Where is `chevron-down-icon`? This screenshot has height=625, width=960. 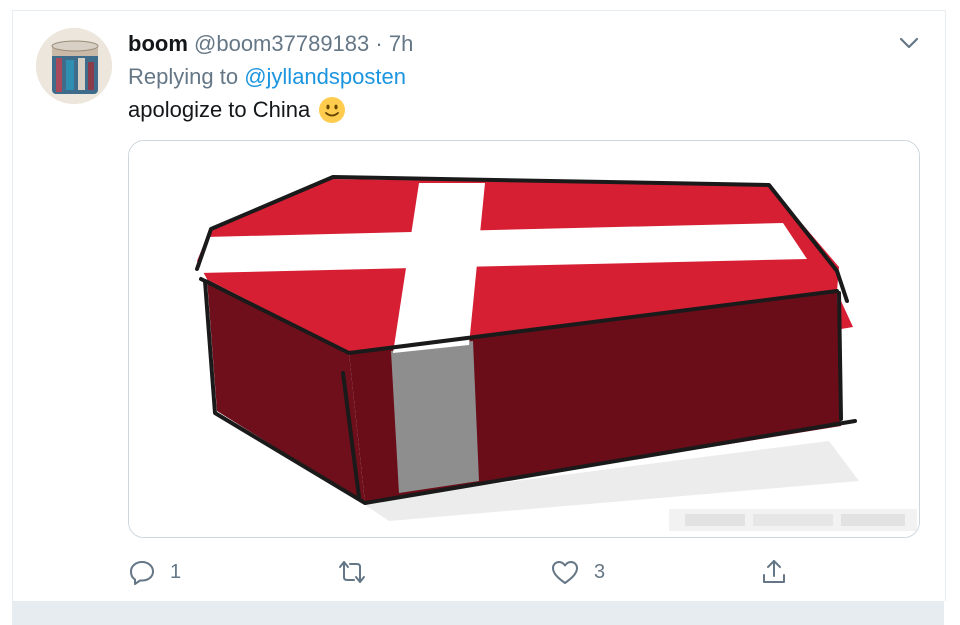 chevron-down-icon is located at coordinates (909, 43).